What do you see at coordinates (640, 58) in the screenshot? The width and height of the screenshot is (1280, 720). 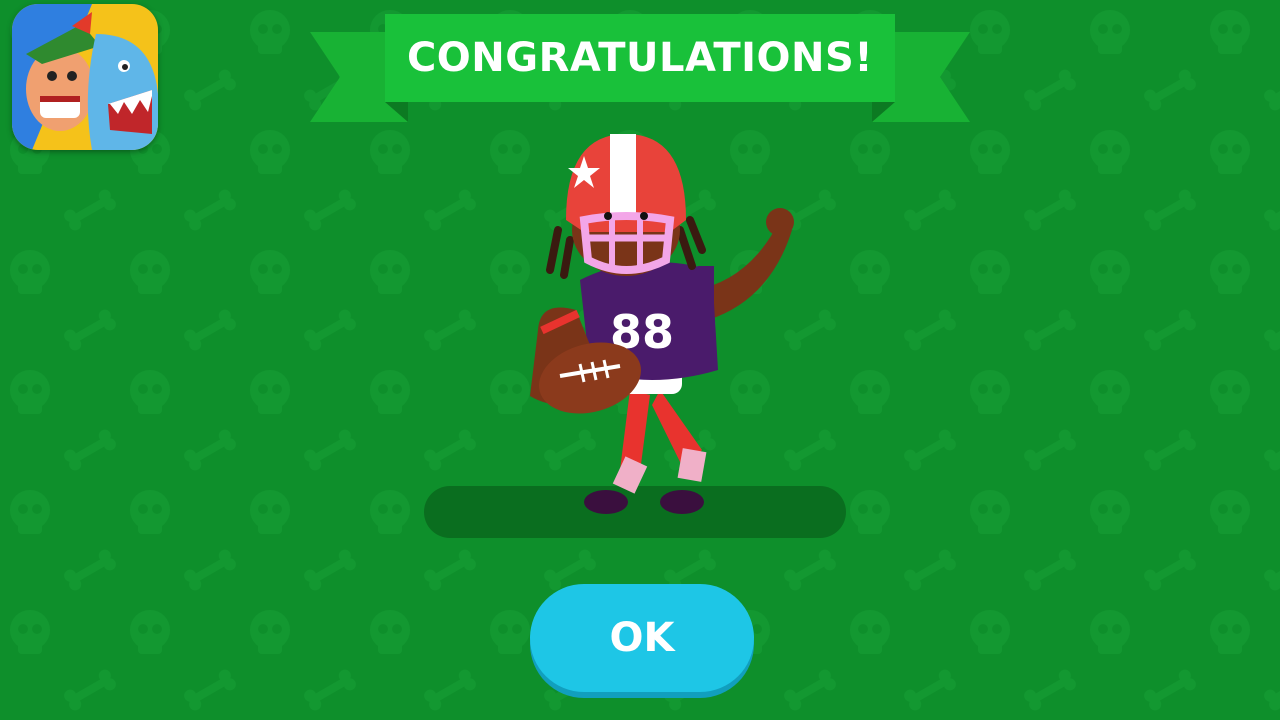 I see `banner-title: CONGRATULATIONS!` at bounding box center [640, 58].